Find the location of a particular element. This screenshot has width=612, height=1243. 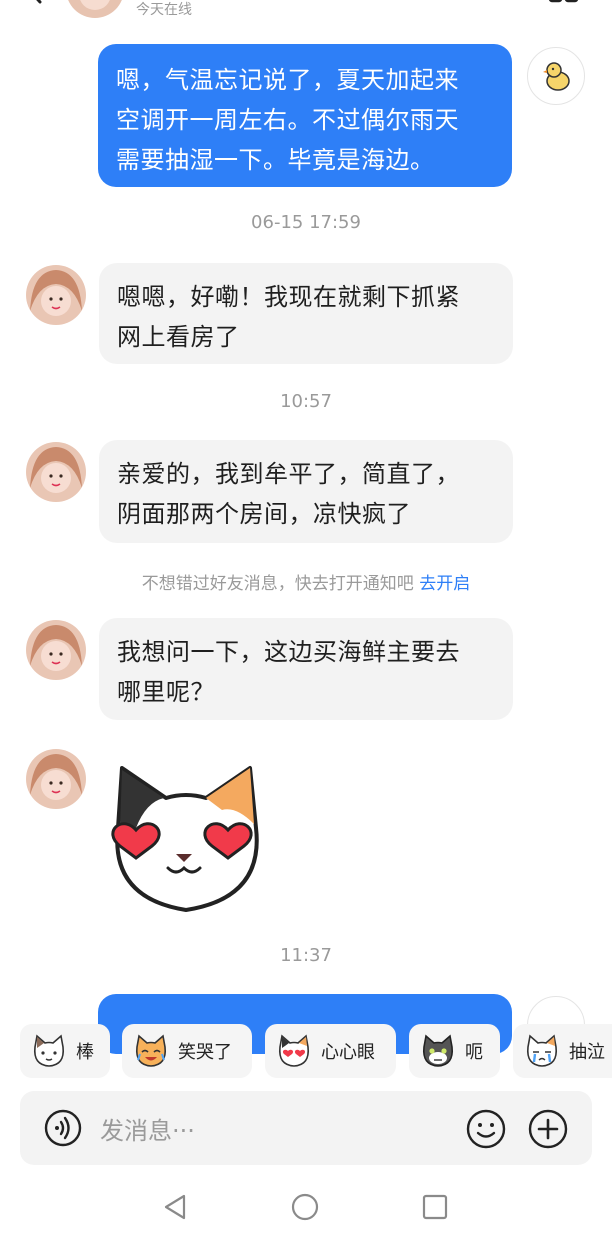

quick-emoji-bar: 棒 笑哭了 心心眼 呃 抽泣 is located at coordinates (306, 1052).